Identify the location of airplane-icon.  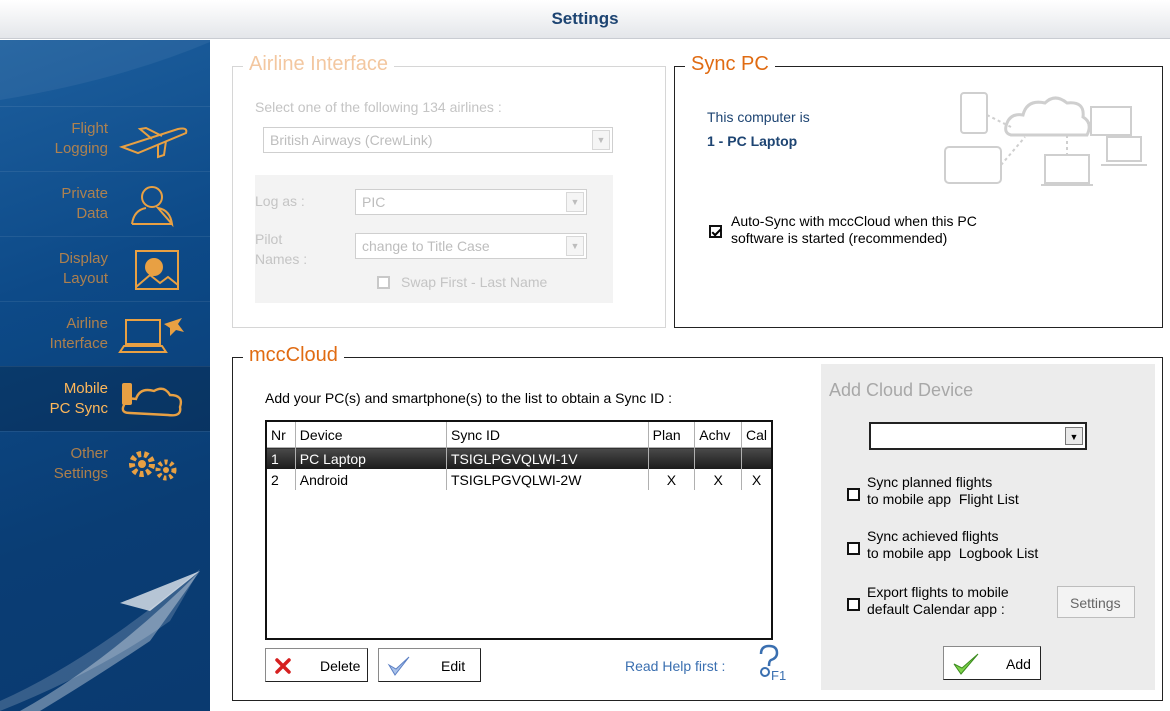
(153, 142).